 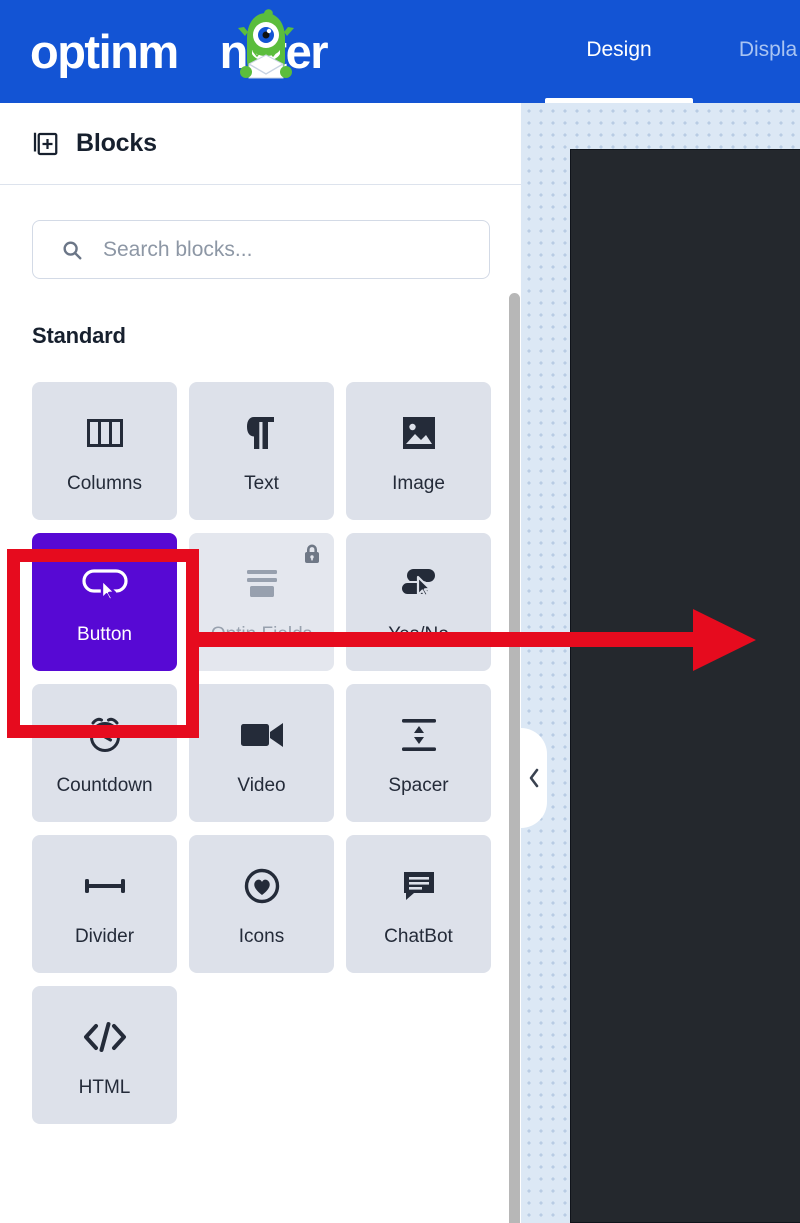 What do you see at coordinates (418, 936) in the screenshot?
I see `block-label: ChatBot` at bounding box center [418, 936].